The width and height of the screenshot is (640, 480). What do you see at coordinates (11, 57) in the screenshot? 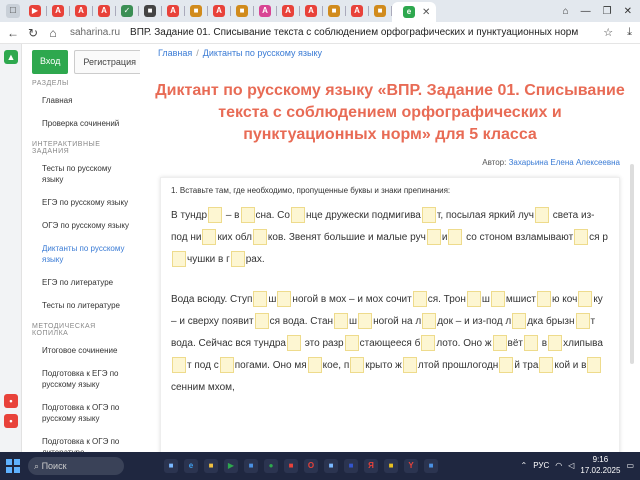
I see `rail-app-icon: ▲` at bounding box center [11, 57].